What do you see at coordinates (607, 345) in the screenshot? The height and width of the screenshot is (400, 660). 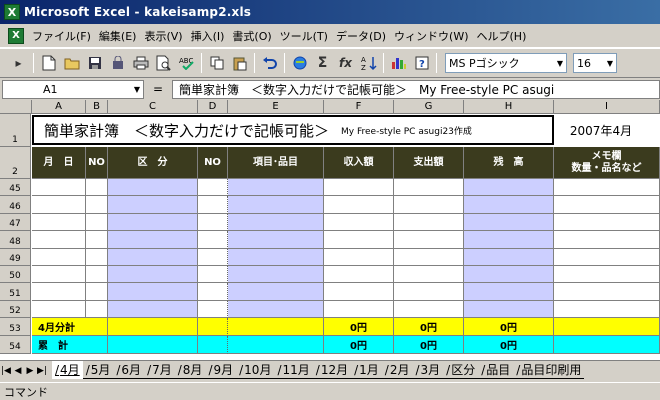 I see `cumulative-memo` at bounding box center [607, 345].